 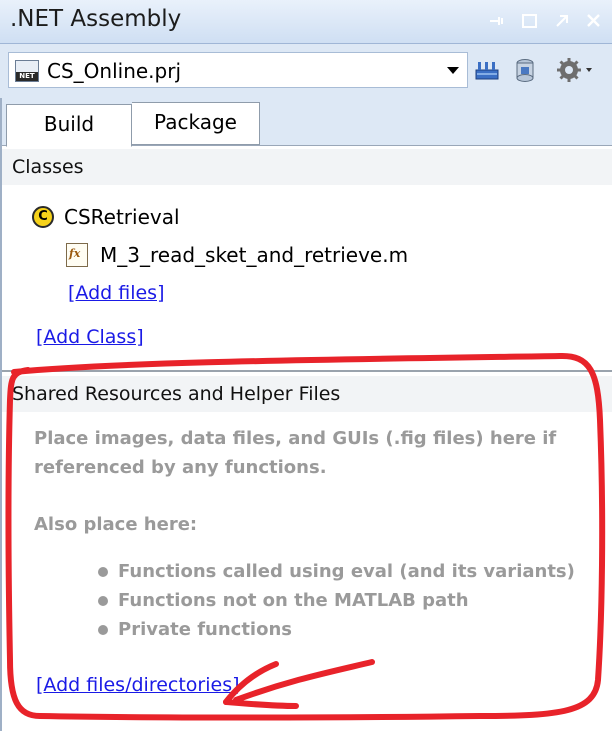 I want to click on build-icon, so click(x=487, y=70).